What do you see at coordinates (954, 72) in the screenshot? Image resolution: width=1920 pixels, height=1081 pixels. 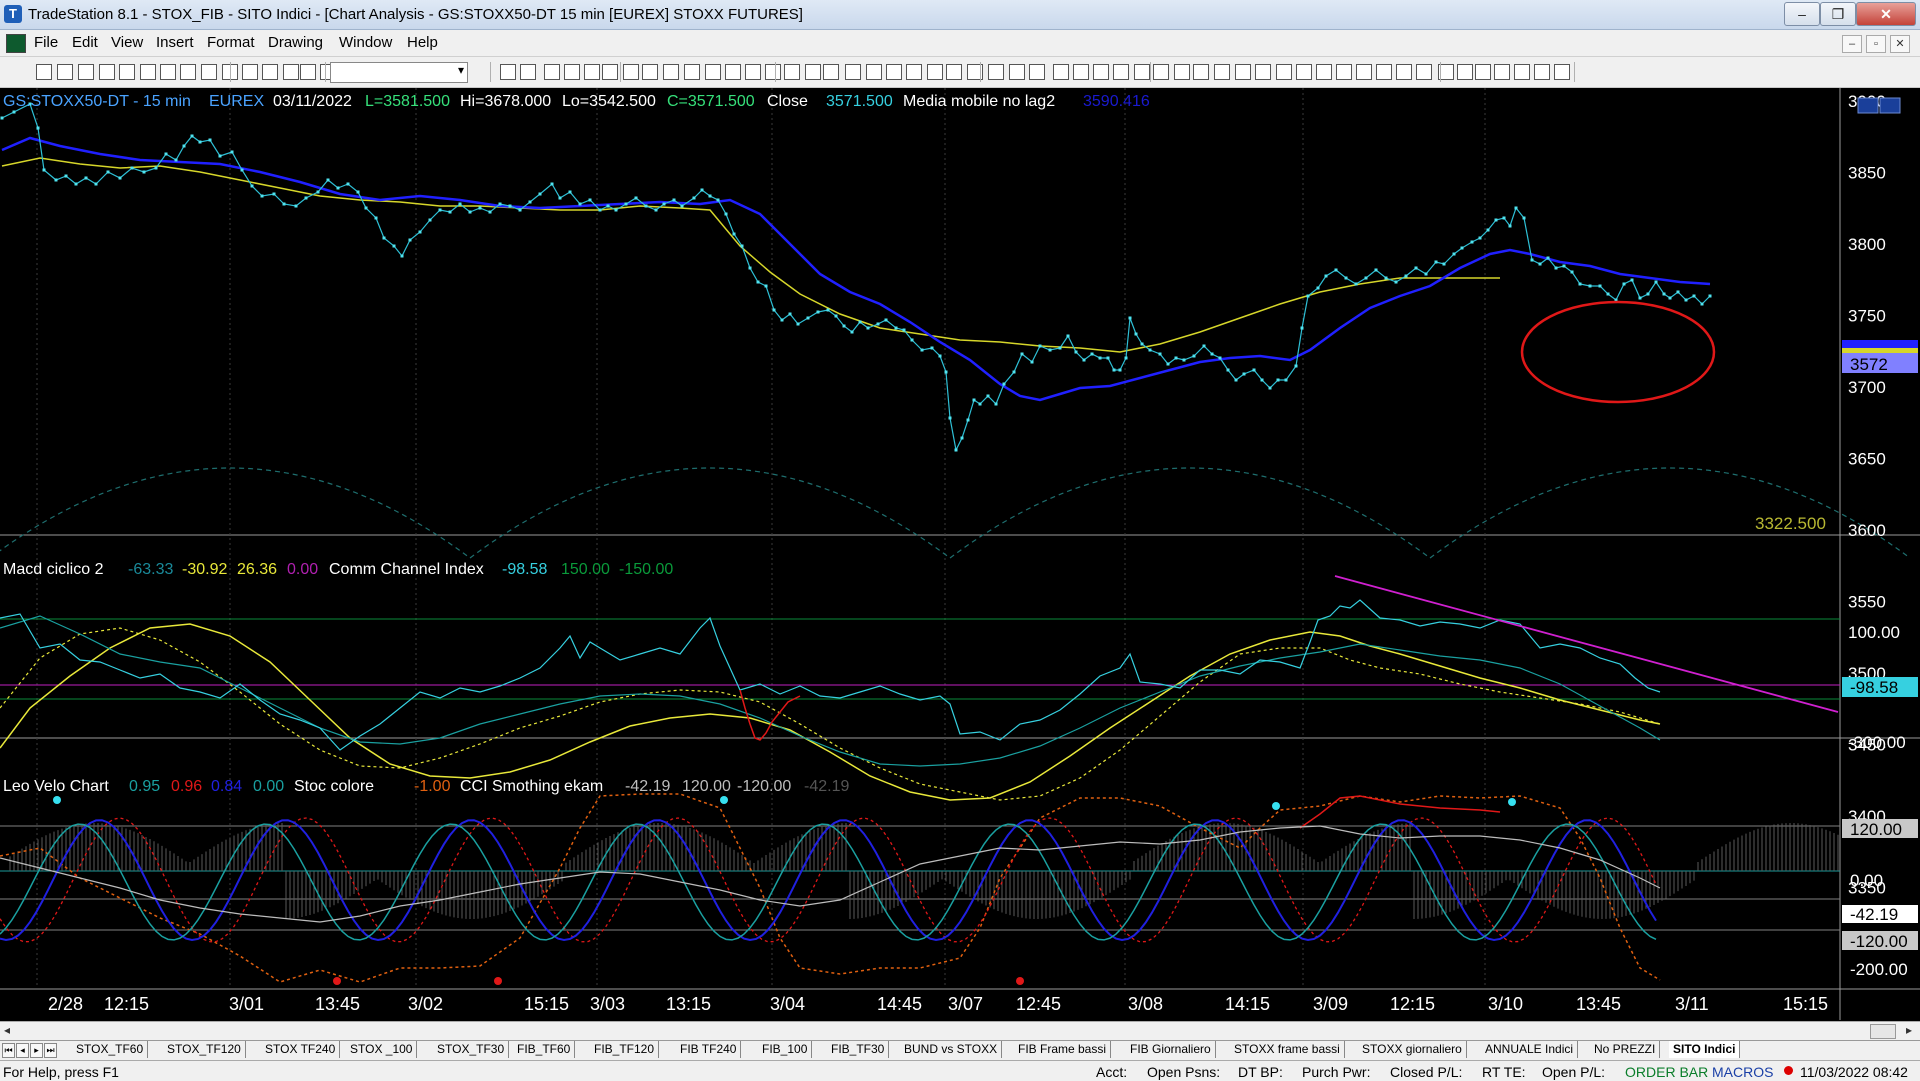 I see `toolbar-button-38-icon` at bounding box center [954, 72].